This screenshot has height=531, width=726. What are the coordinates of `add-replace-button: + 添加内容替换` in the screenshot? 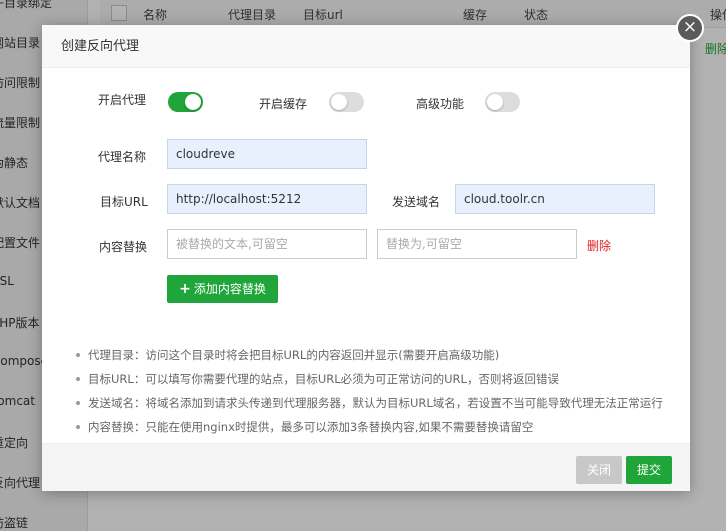 It's located at (222, 289).